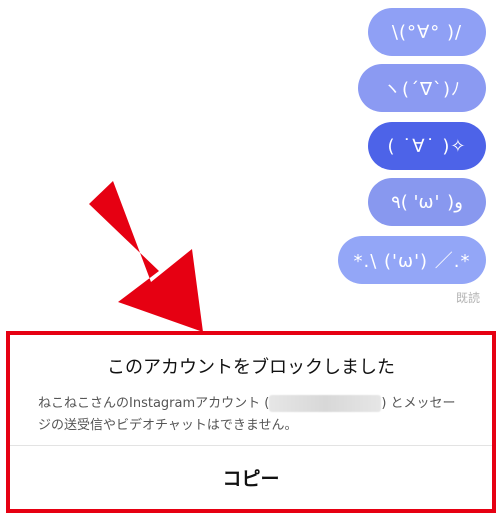 This screenshot has height=513, width=500. I want to click on read-status: 既読, so click(467, 298).